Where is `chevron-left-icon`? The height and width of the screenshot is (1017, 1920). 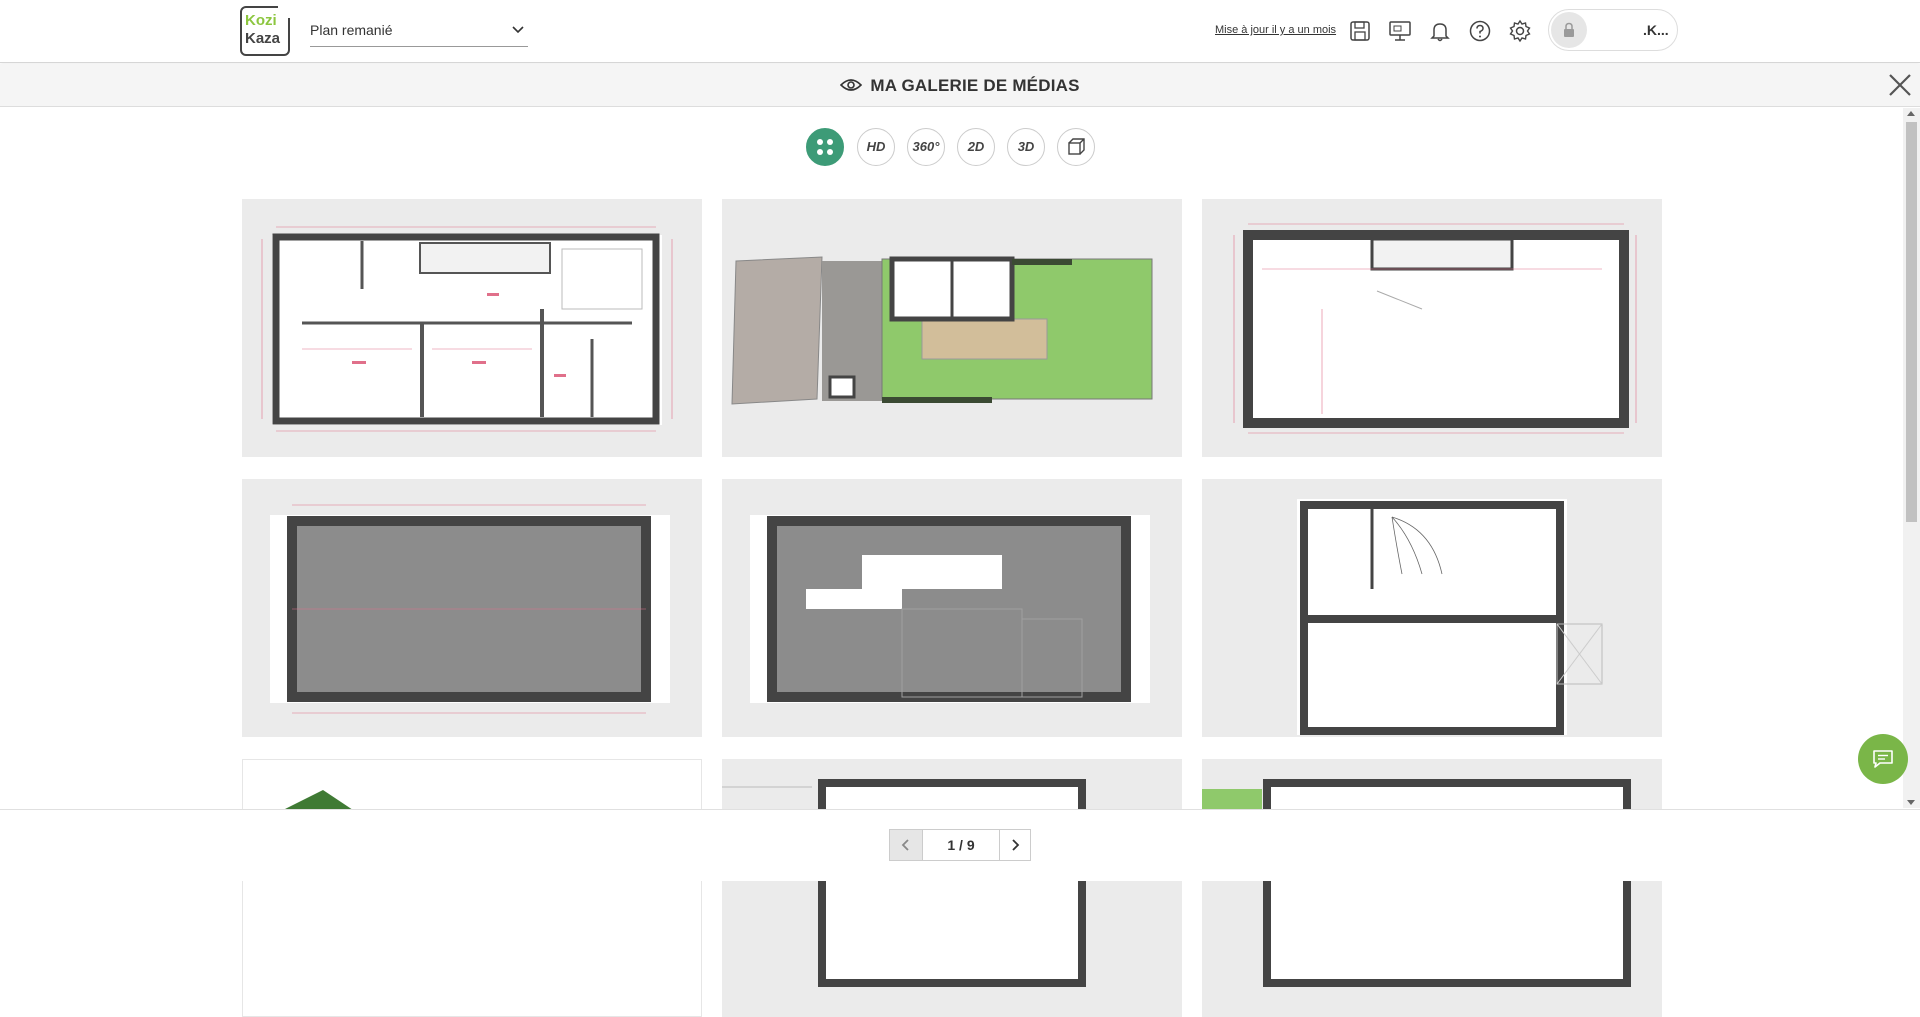
chevron-left-icon is located at coordinates (905, 845).